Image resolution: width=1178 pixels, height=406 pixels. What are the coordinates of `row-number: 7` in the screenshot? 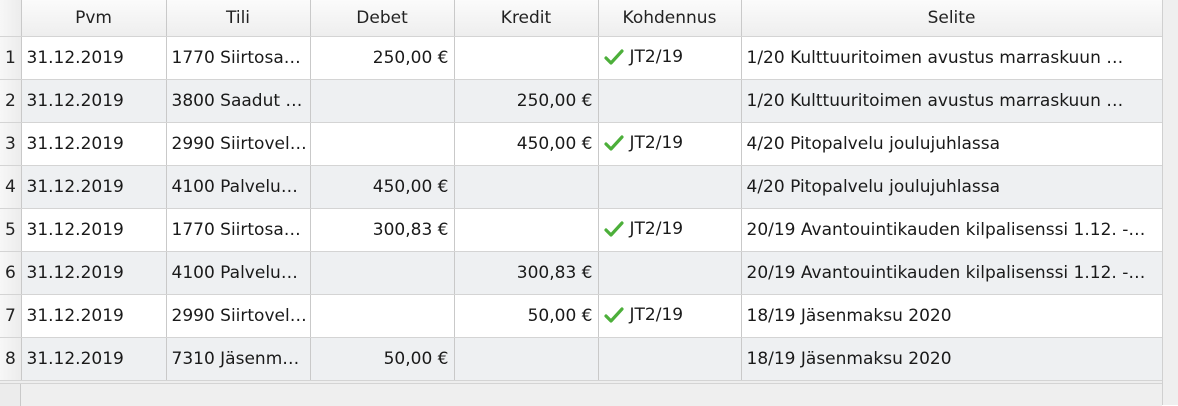 It's located at (11, 316).